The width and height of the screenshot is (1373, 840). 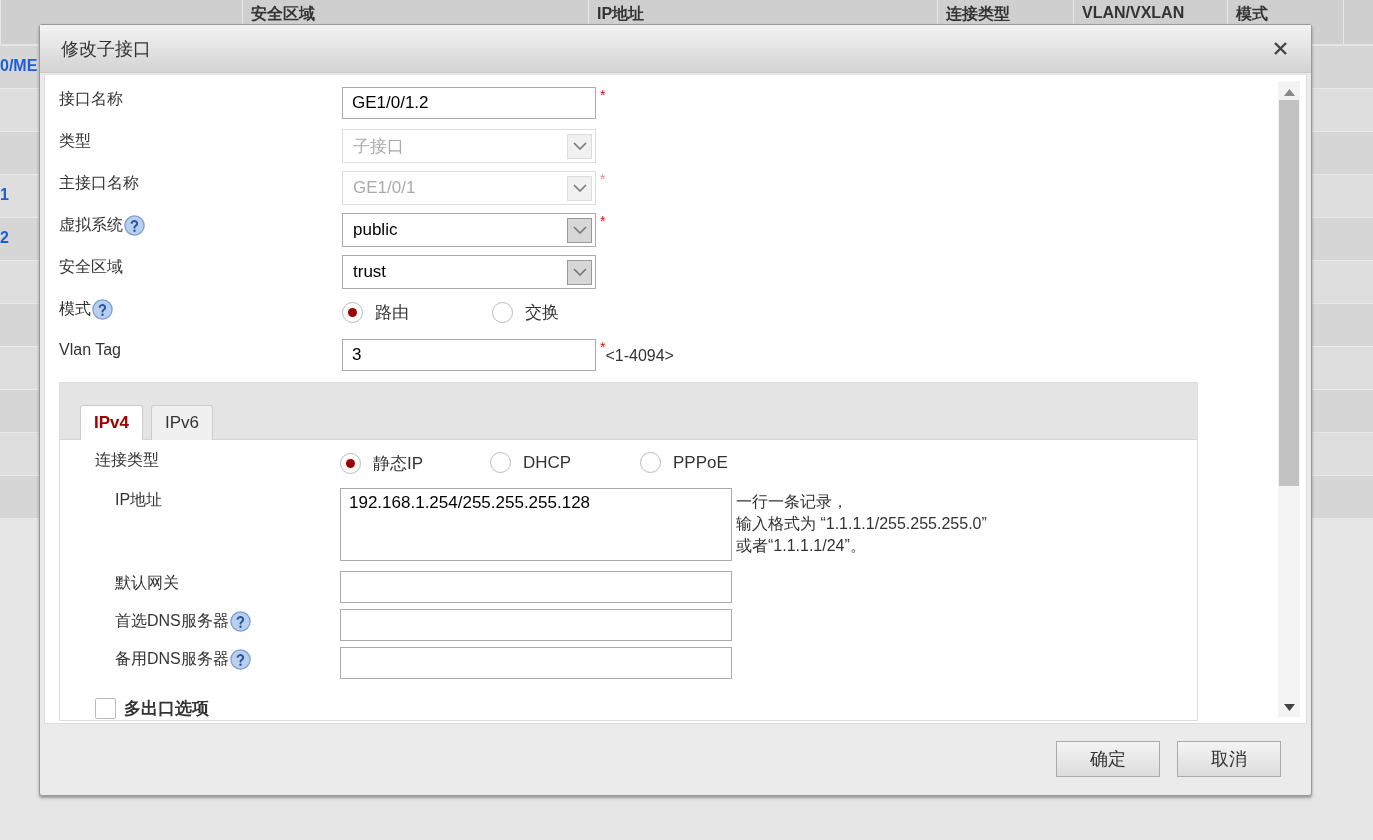 I want to click on range-hint: <1-4094>, so click(x=639, y=356).